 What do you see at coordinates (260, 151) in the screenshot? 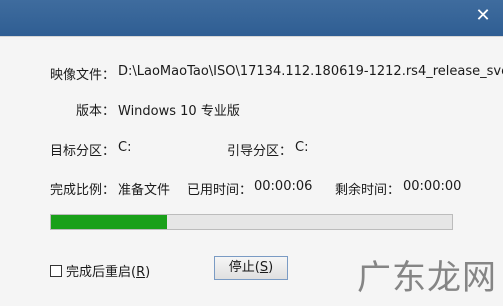
I see `boot-partition-label: 引导分区：` at bounding box center [260, 151].